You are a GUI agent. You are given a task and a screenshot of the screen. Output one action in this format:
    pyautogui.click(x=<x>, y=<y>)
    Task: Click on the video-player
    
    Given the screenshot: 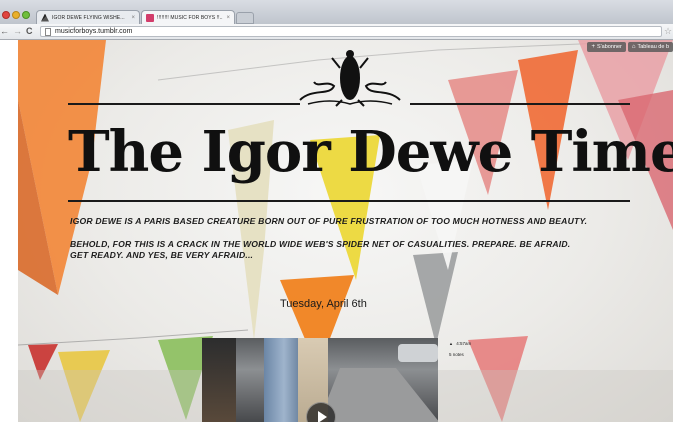 What is the action you would take?
    pyautogui.click(x=320, y=380)
    